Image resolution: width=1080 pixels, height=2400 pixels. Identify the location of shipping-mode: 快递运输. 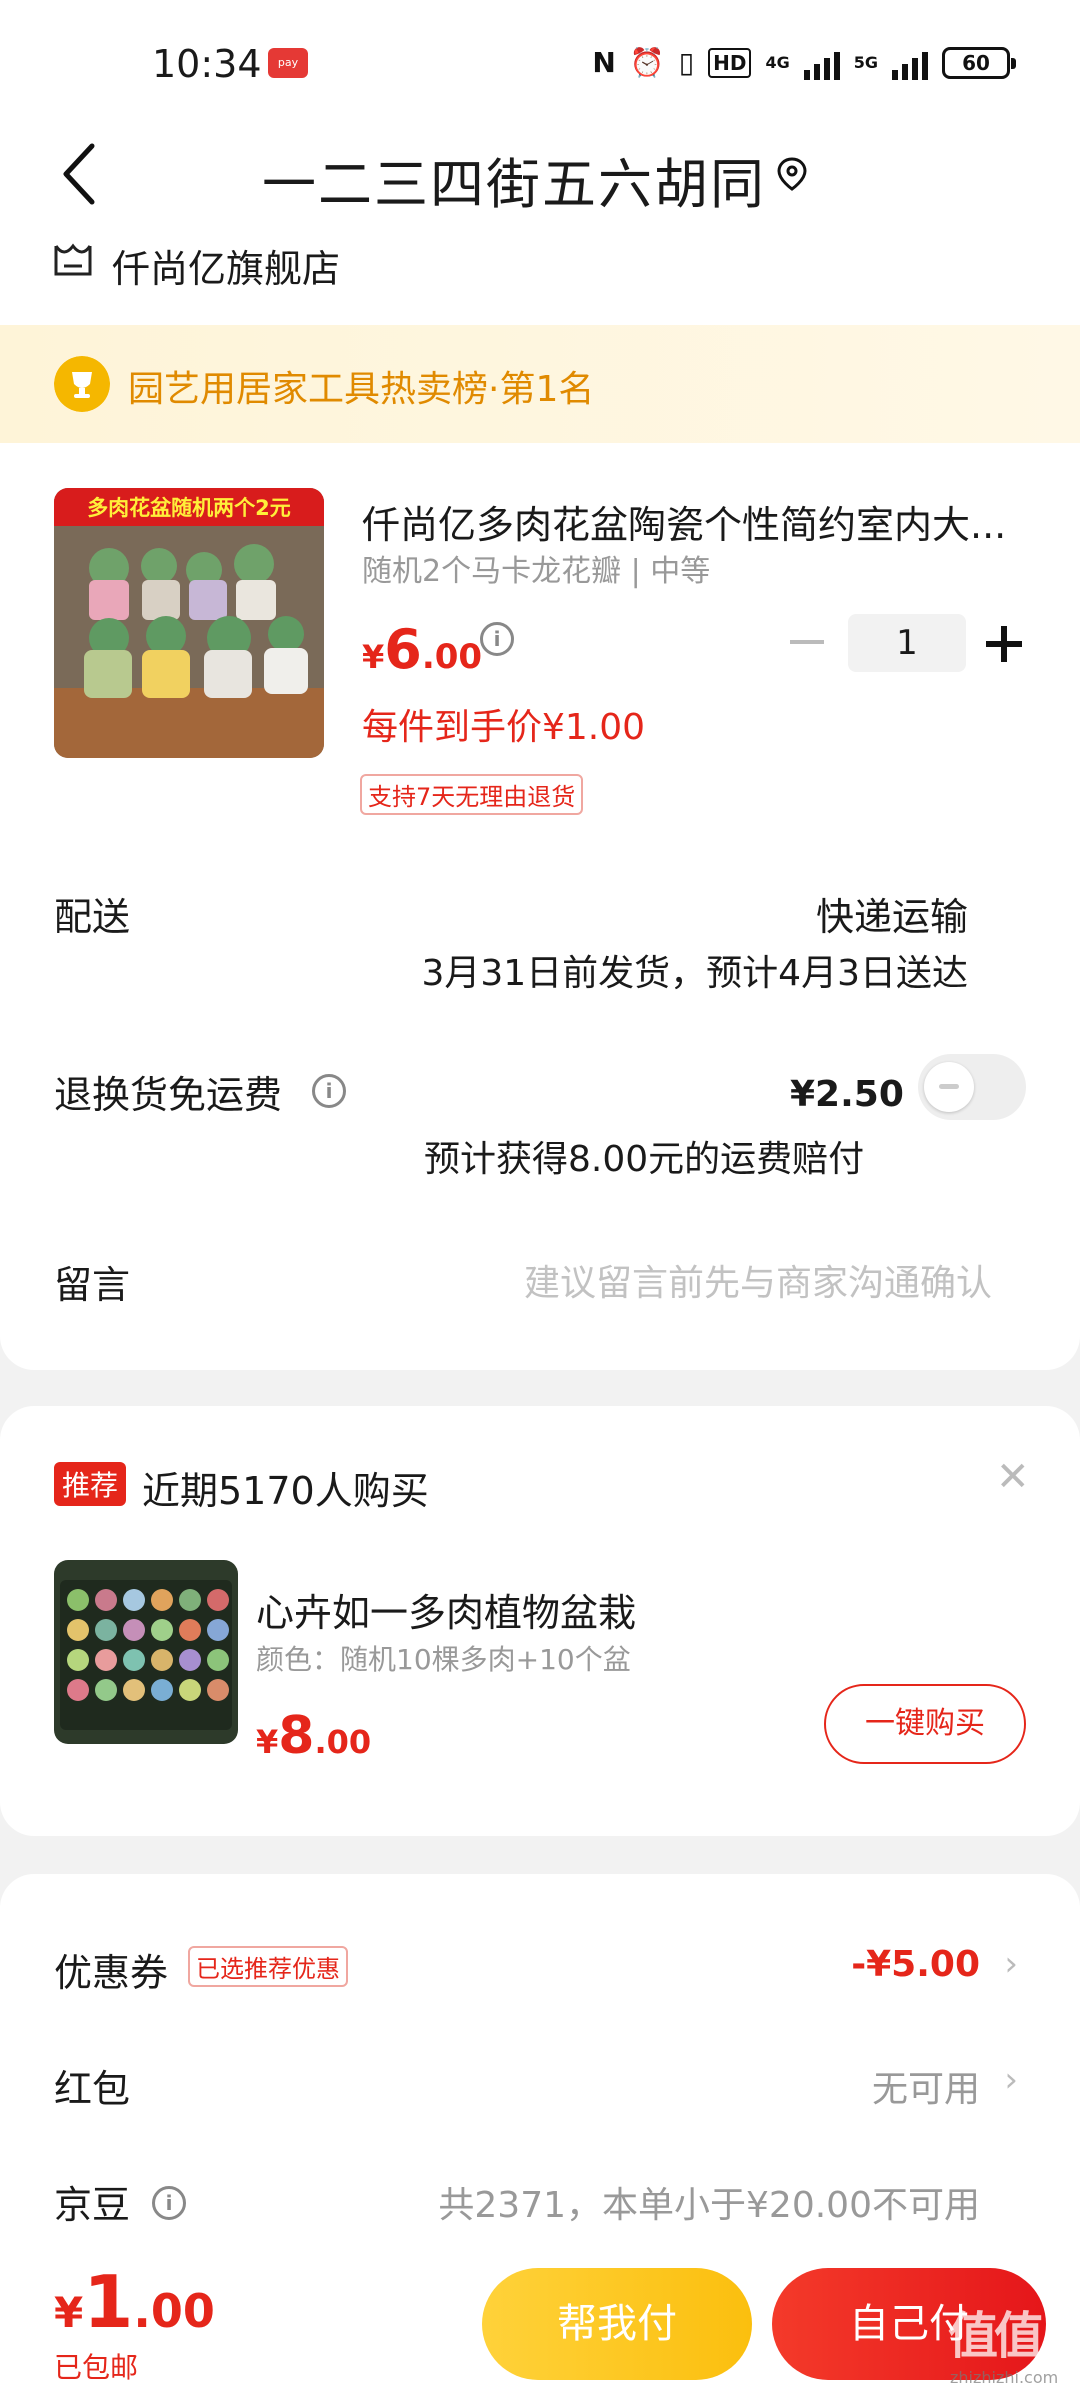
(892, 913).